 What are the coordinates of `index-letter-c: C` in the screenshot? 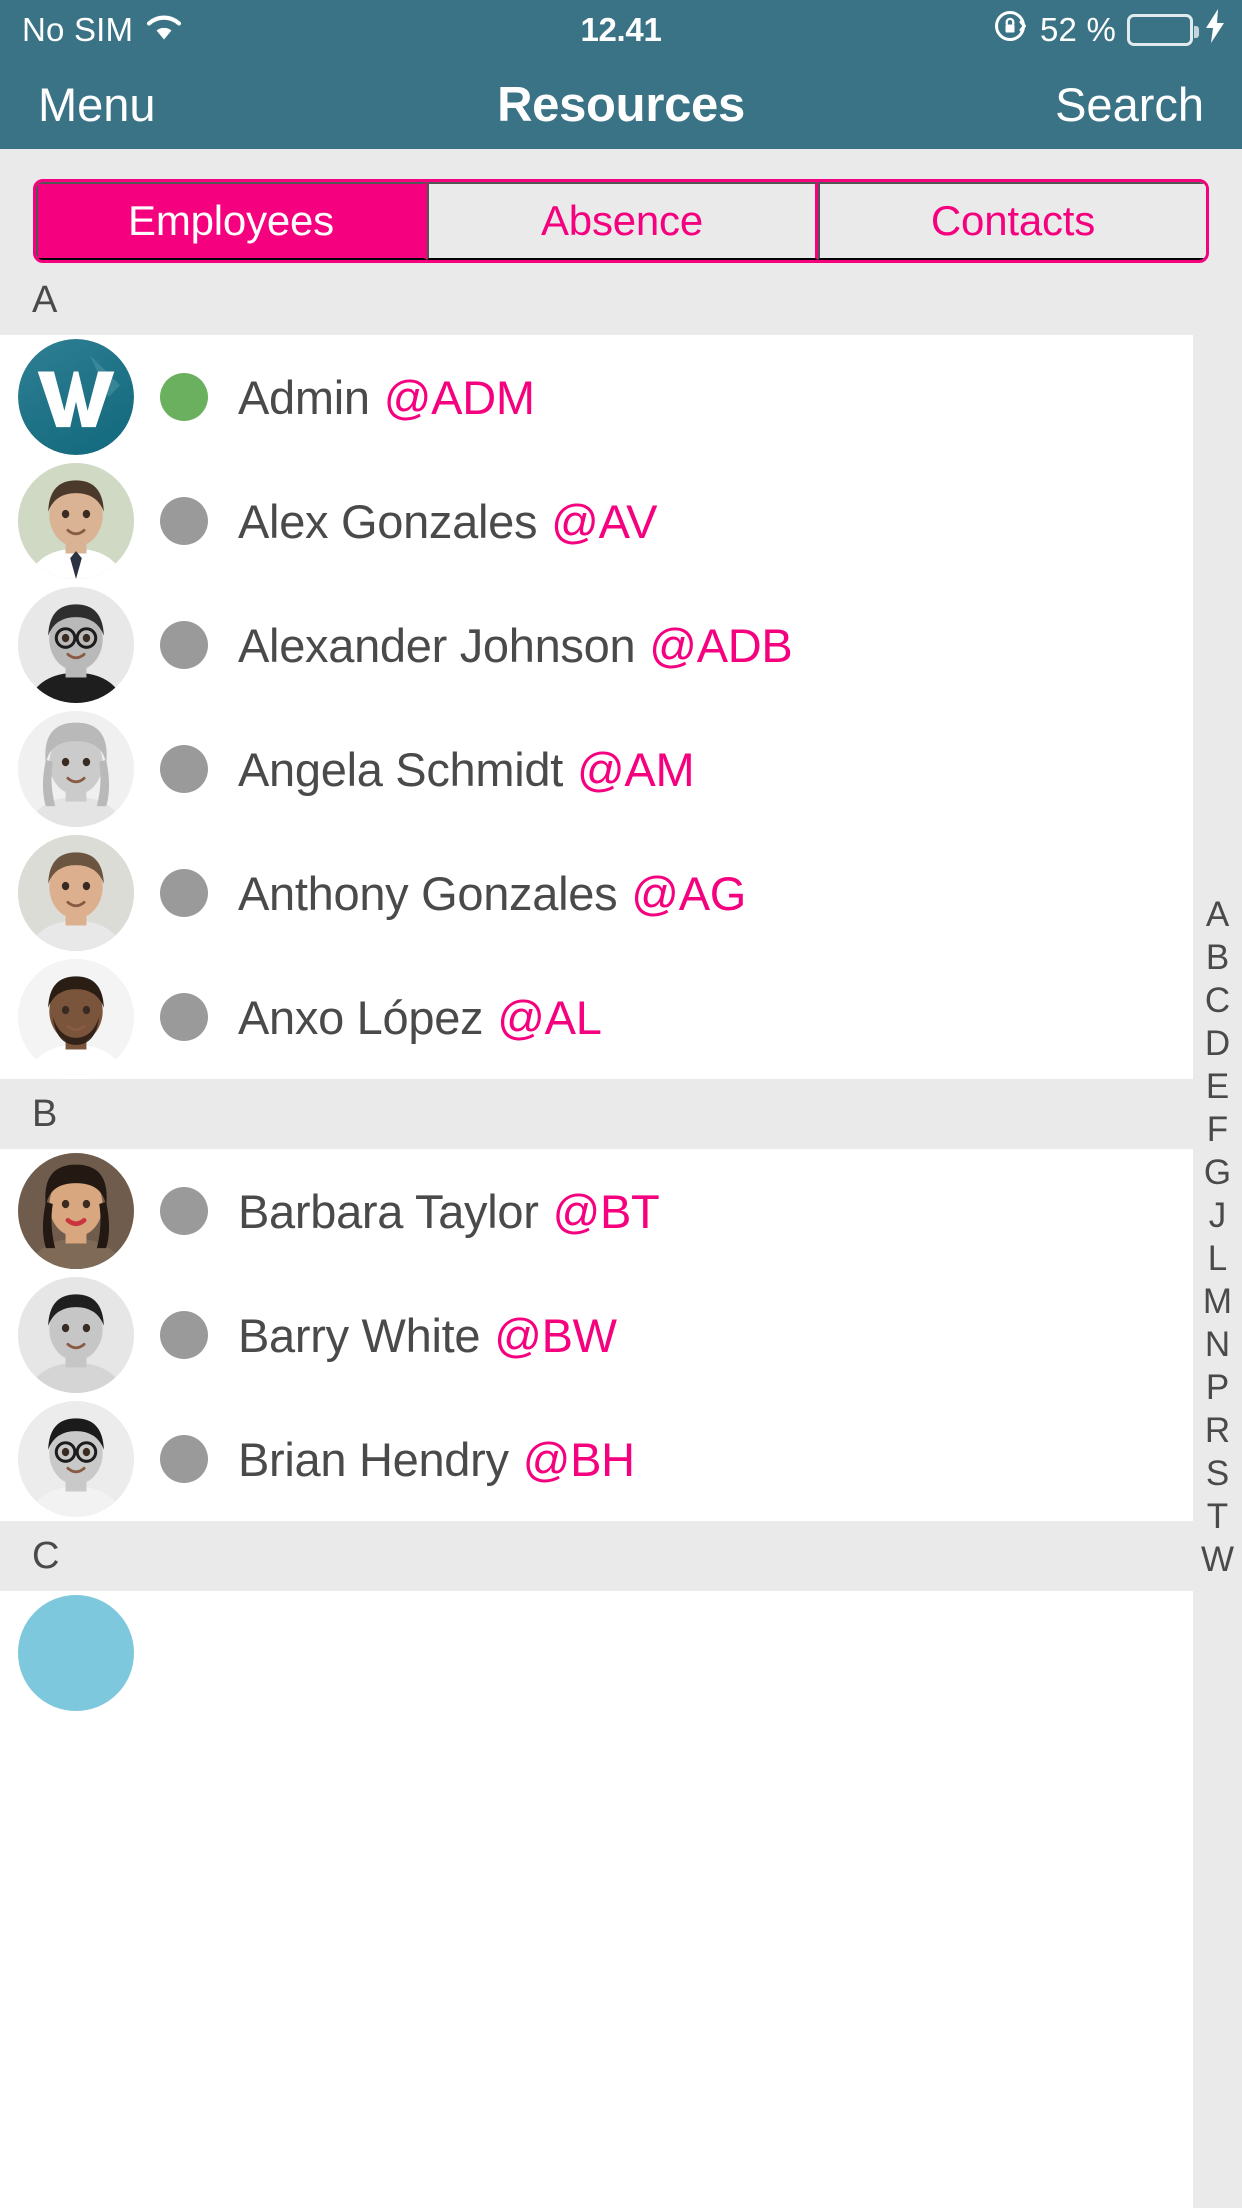 It's located at (1217, 1000).